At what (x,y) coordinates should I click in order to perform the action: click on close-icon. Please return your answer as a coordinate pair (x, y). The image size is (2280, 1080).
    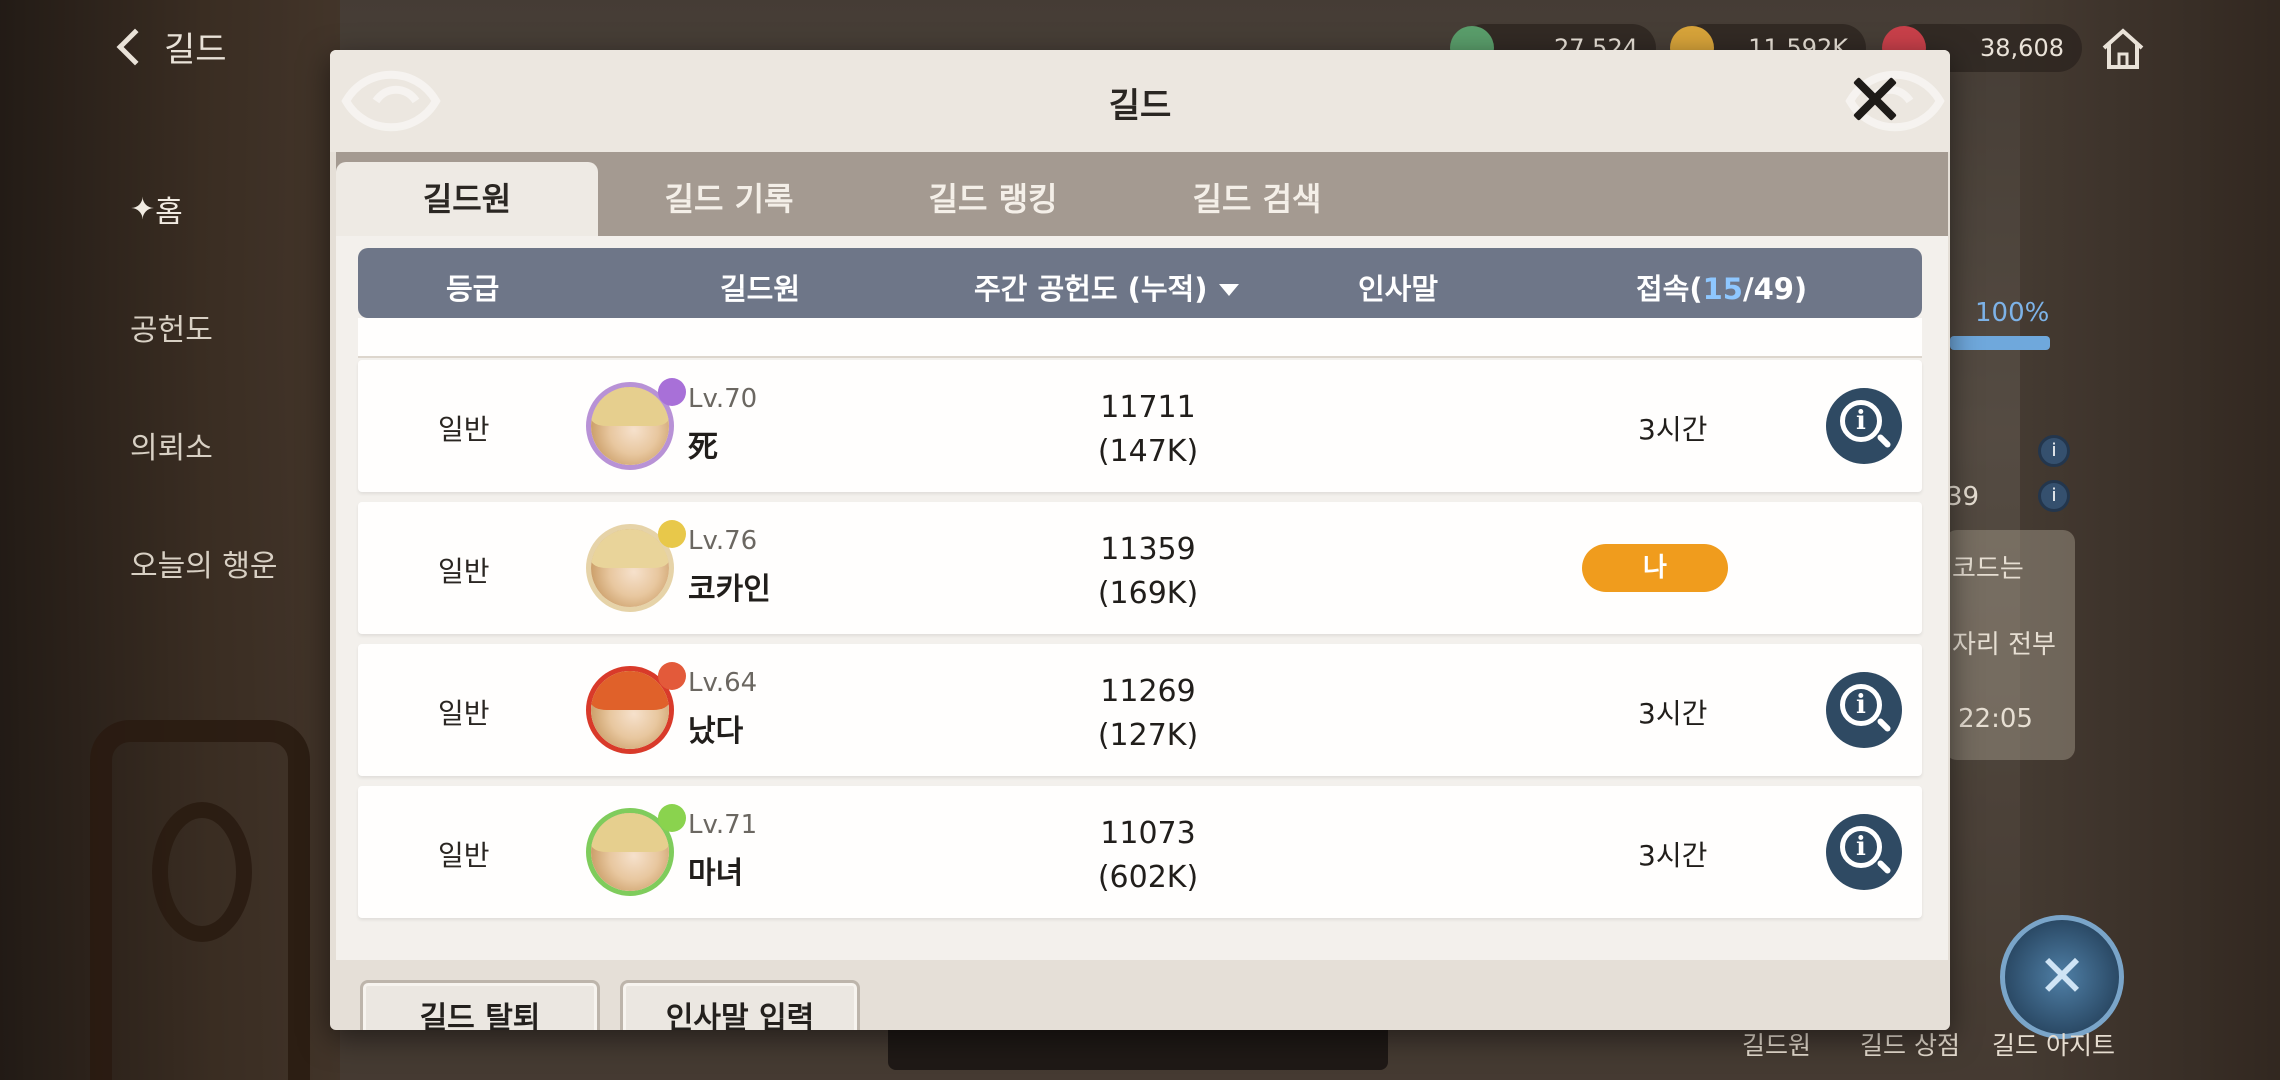
    Looking at the image, I should click on (1873, 99).